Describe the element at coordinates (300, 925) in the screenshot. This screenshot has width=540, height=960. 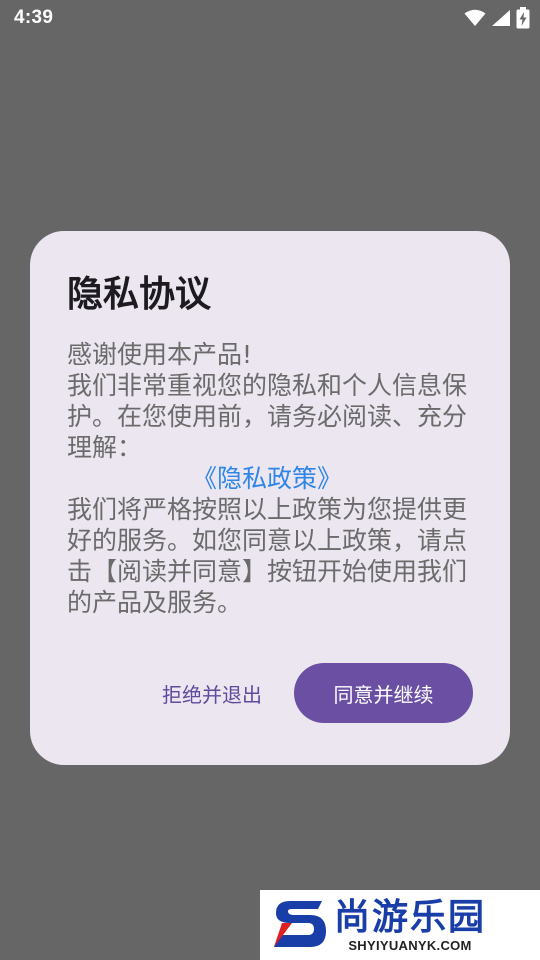
I see `watermark-logo-icon` at that location.